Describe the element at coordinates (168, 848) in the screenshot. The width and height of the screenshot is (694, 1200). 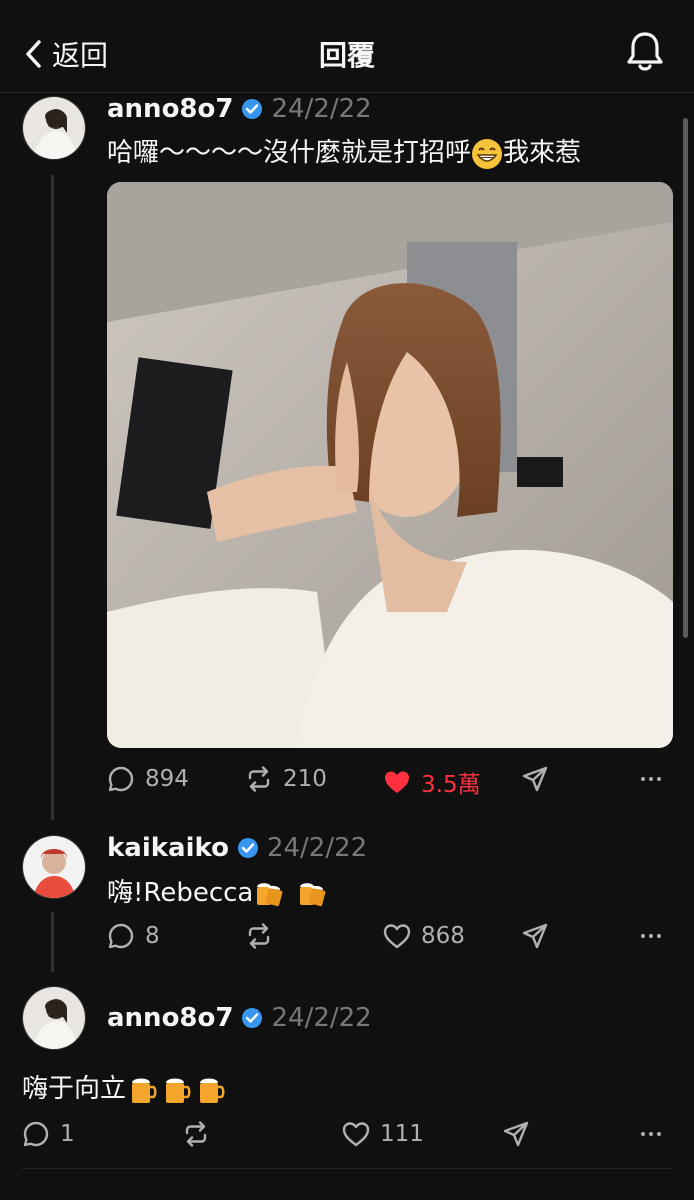
I see `username: kaikaiko` at that location.